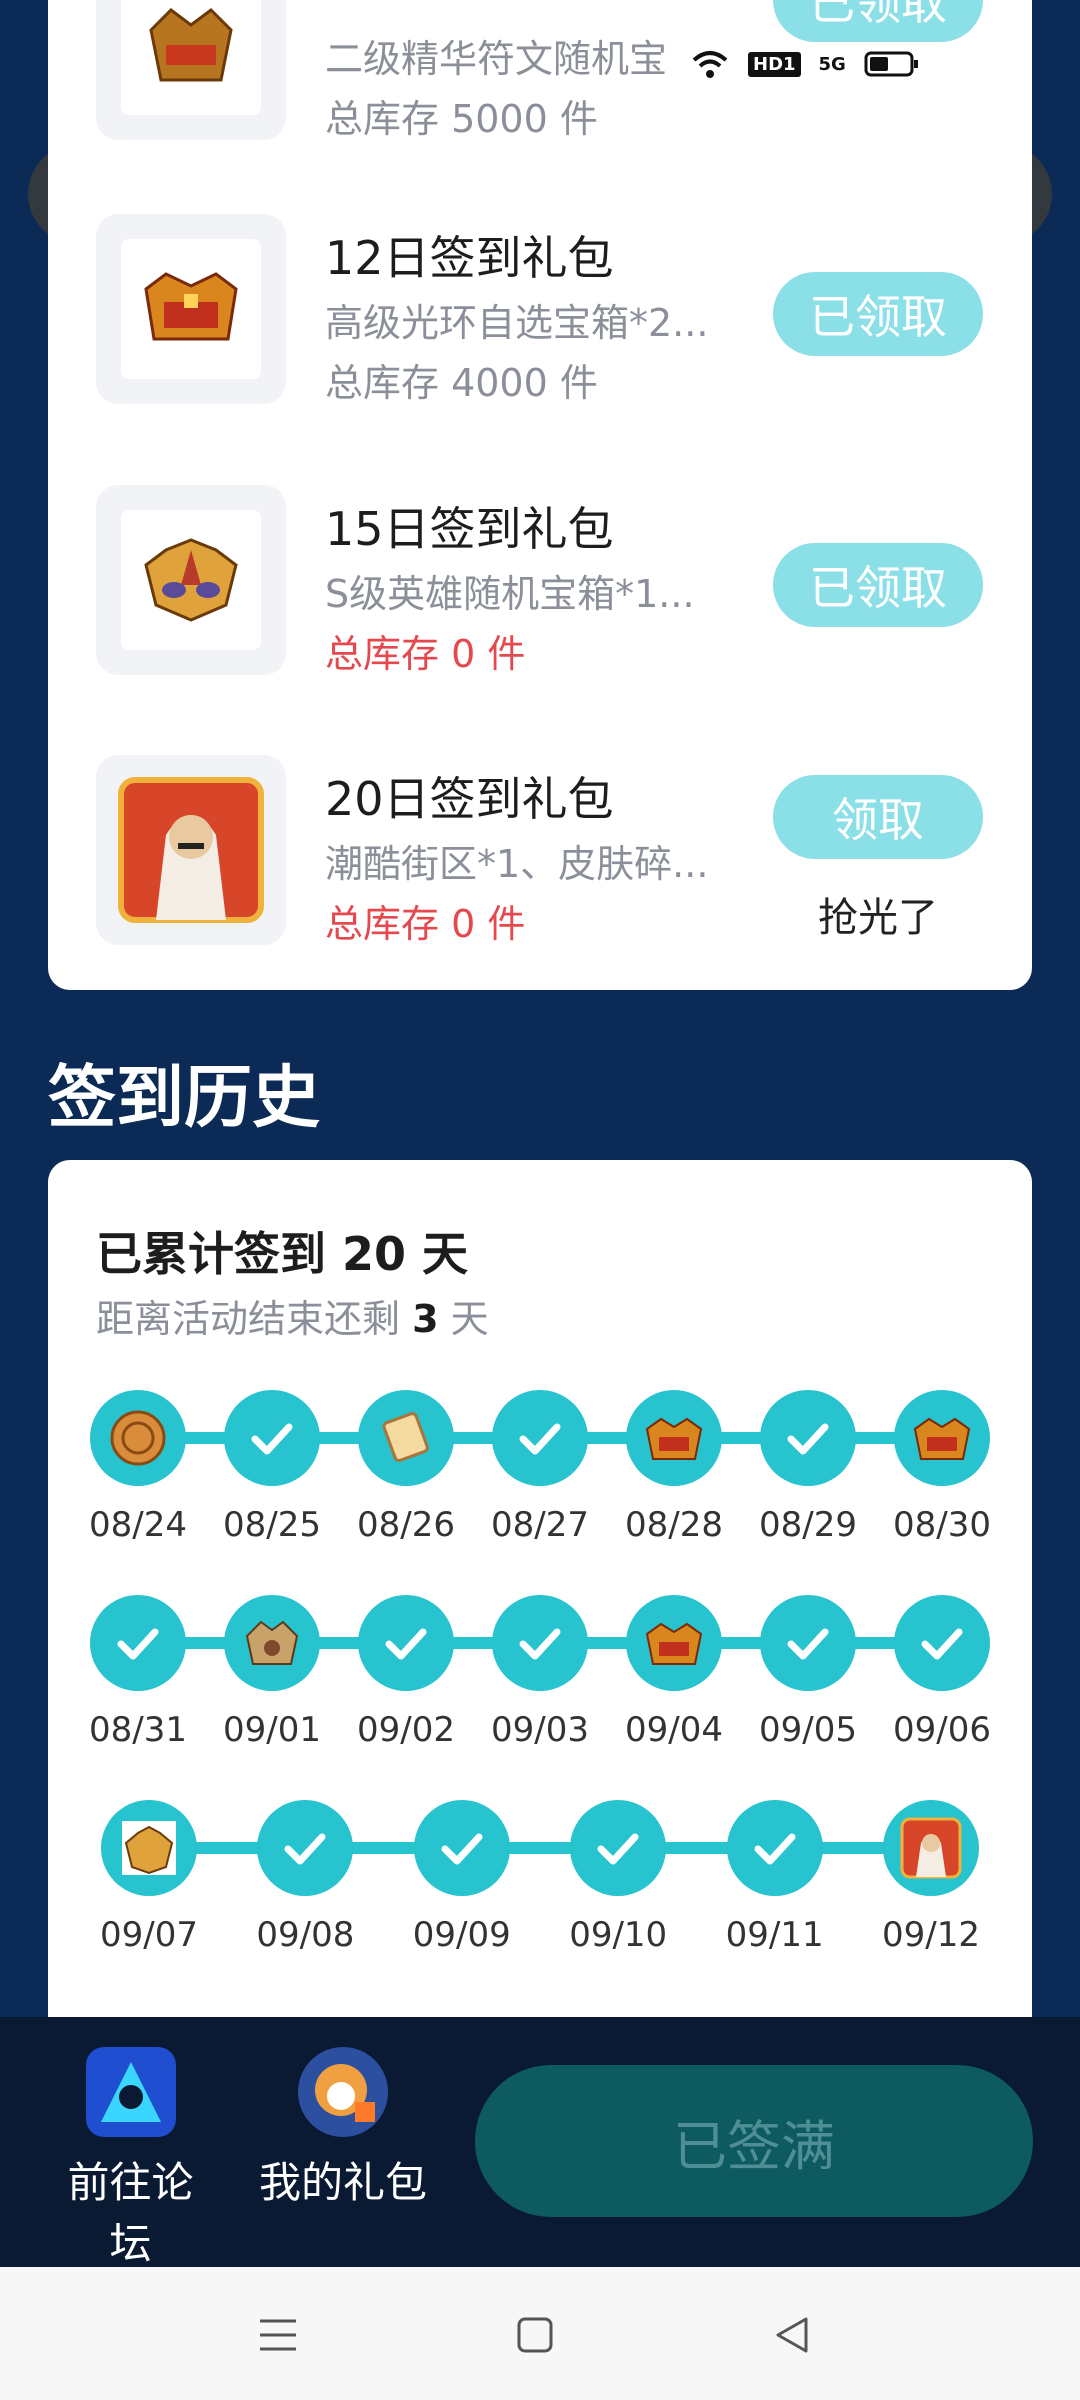 This screenshot has width=1080, height=2400. What do you see at coordinates (942, 1525) in the screenshot?
I see `checkin-date-label: 08/30` at bounding box center [942, 1525].